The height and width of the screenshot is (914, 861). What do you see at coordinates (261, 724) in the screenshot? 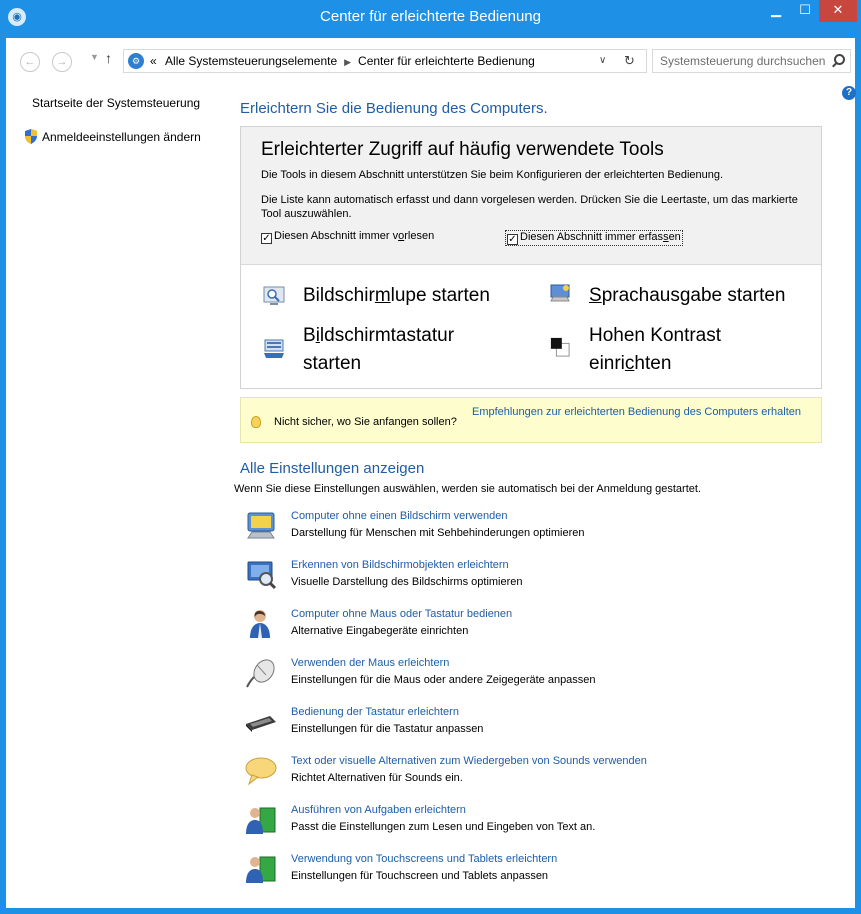
I see `keyboard-icon` at bounding box center [261, 724].